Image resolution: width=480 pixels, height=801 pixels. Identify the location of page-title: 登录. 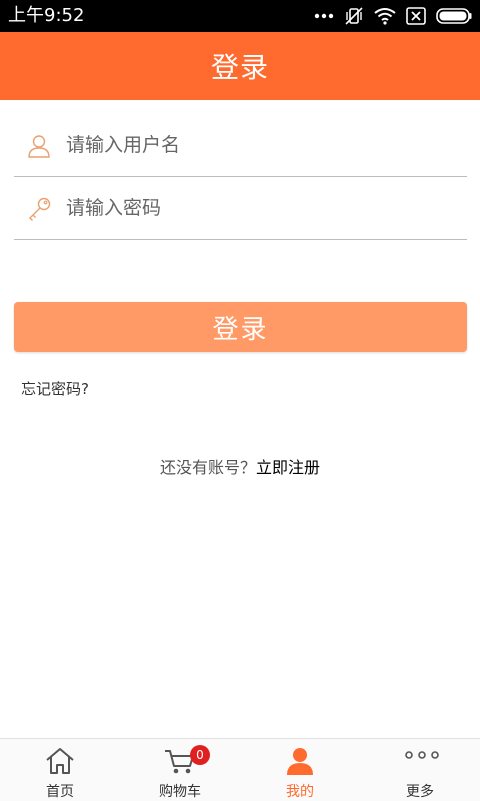
(239, 67).